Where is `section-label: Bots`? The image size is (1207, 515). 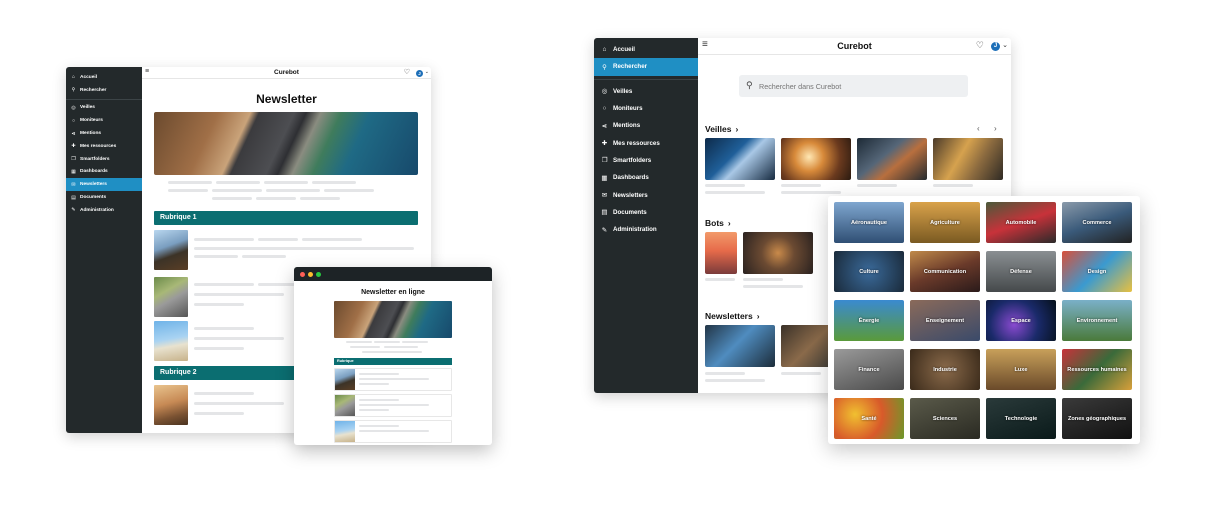 section-label: Bots is located at coordinates (714, 223).